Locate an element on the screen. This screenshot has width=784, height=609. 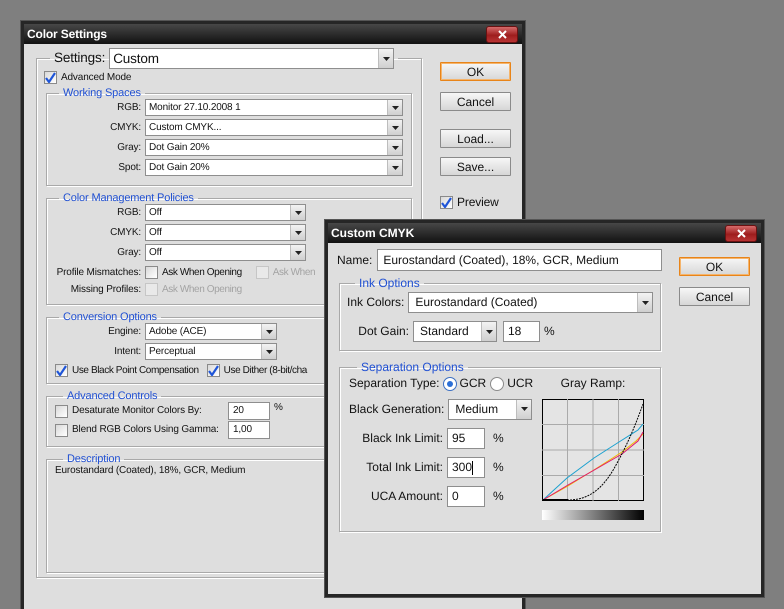
window-title: Color Settings is located at coordinates (67, 34).